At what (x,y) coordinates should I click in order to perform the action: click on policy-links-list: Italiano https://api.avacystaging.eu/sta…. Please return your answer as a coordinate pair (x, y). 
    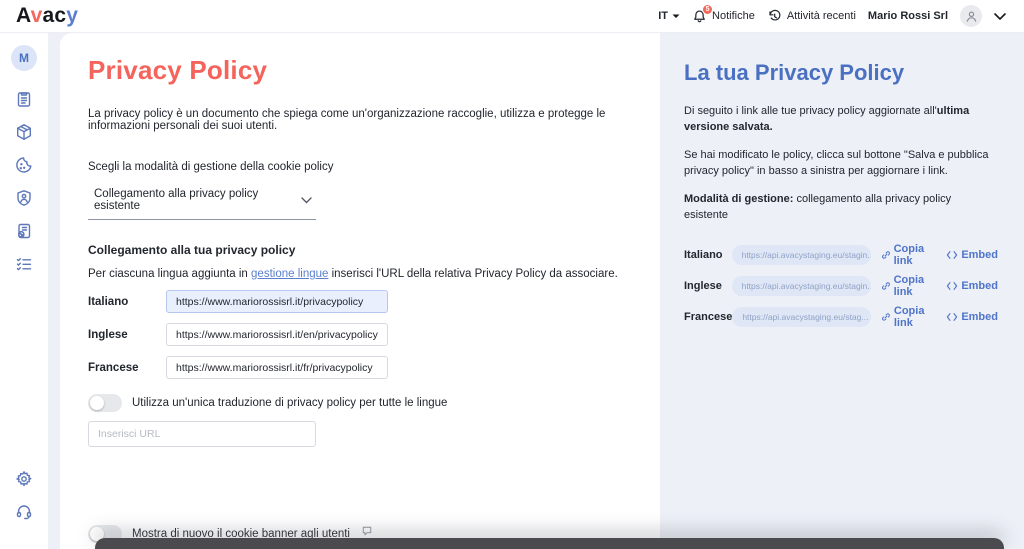
    Looking at the image, I should click on (841, 286).